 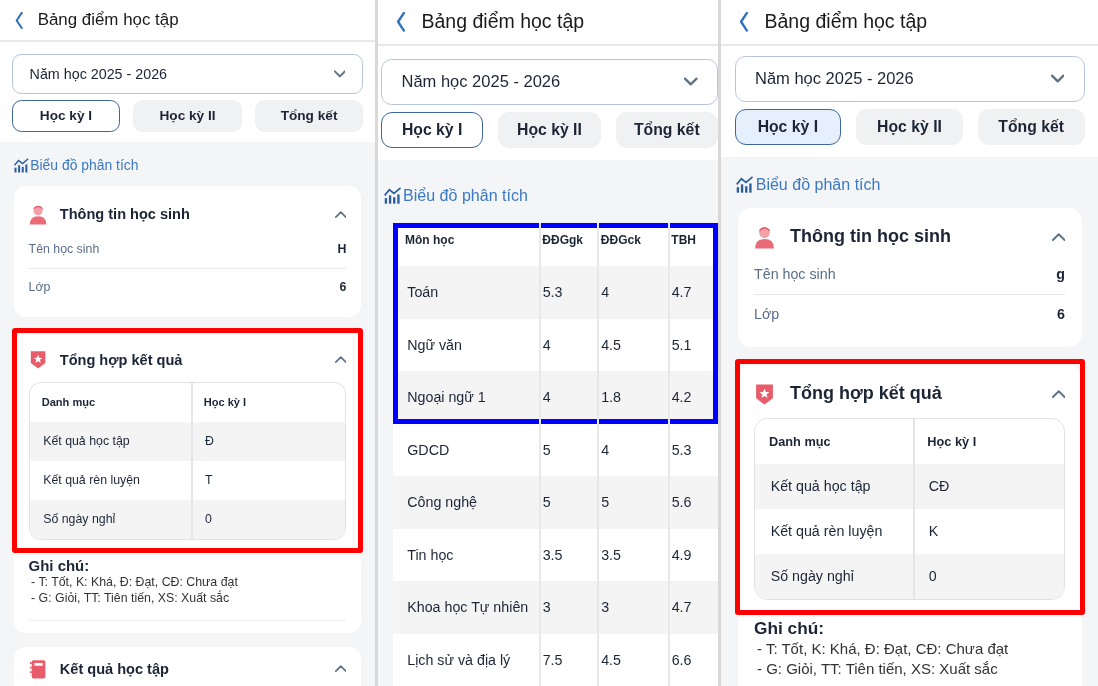 I want to click on ribbon-icon, so click(x=37, y=359).